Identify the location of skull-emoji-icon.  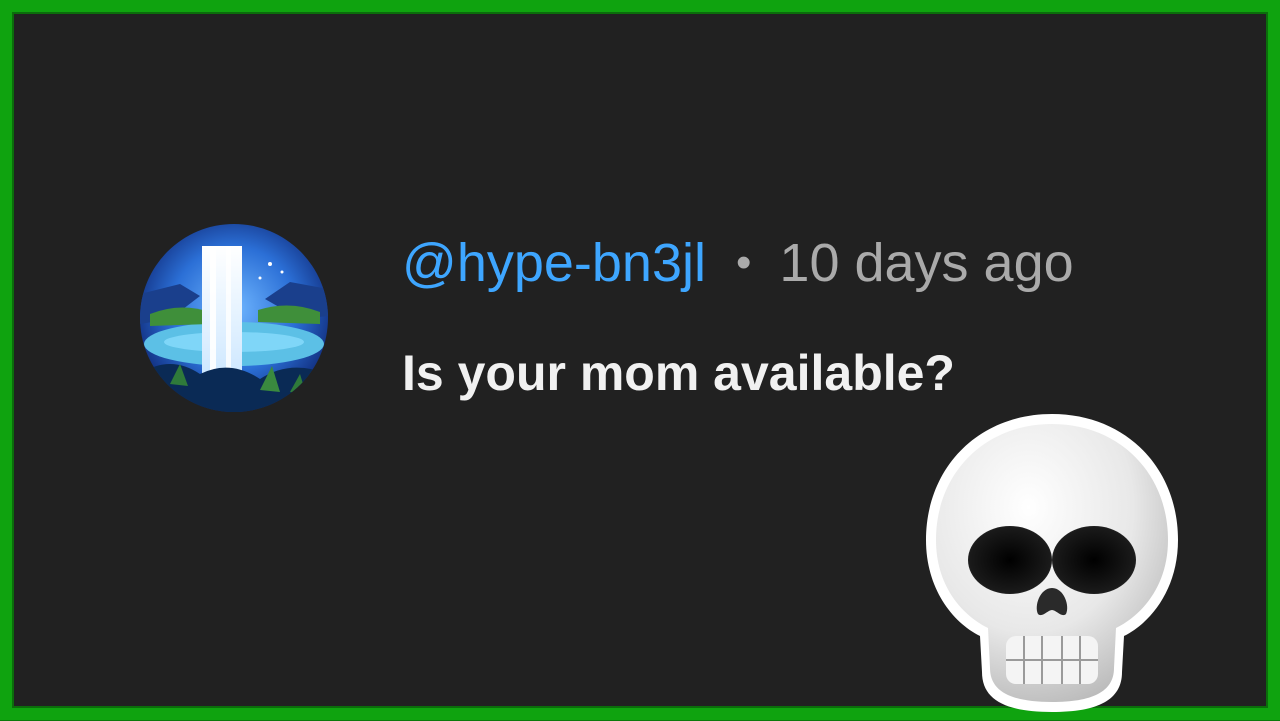
(1052, 563).